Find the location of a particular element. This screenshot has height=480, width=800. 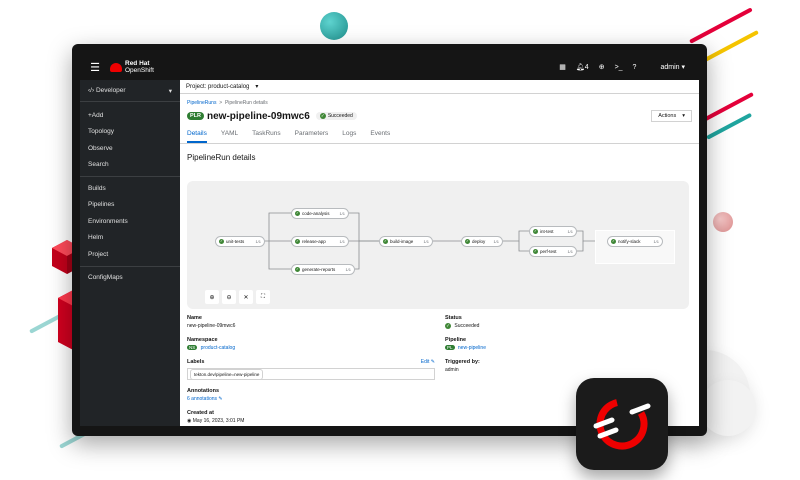

task-node-code-analysis: ✓ code-analysis 1/1 is located at coordinates (320, 213).